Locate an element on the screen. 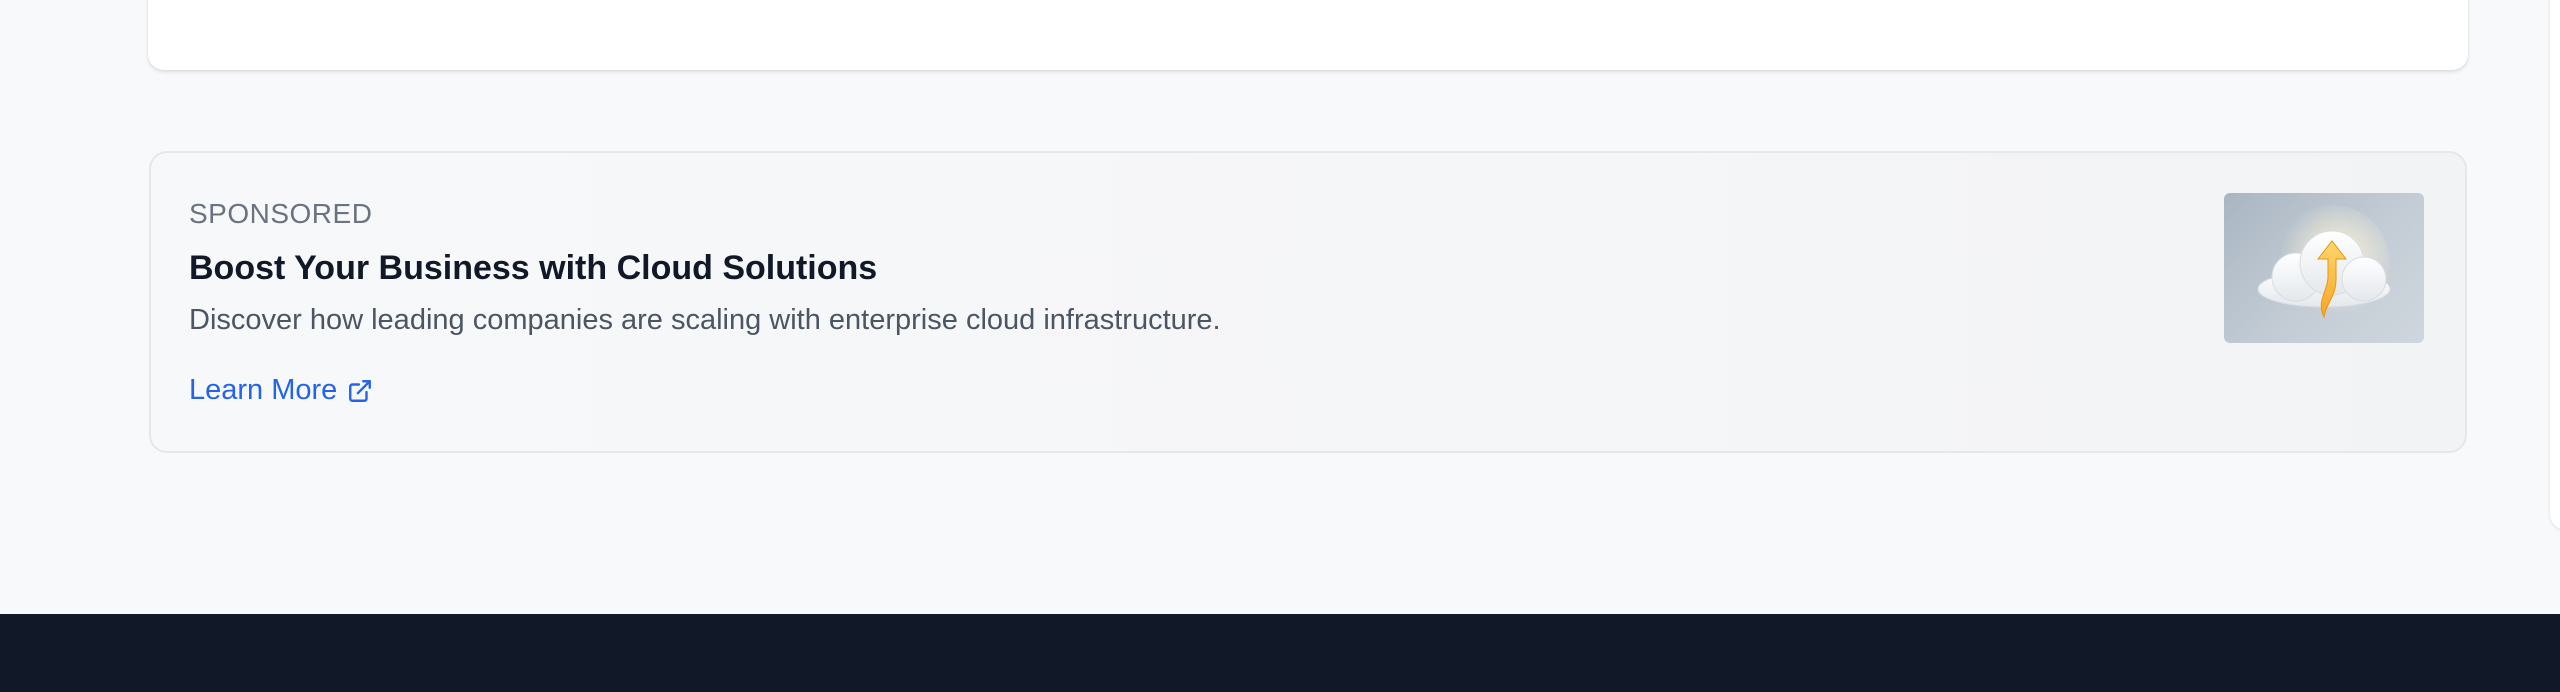 This screenshot has height=692, width=2560. side-panel is located at coordinates (2555, 265).